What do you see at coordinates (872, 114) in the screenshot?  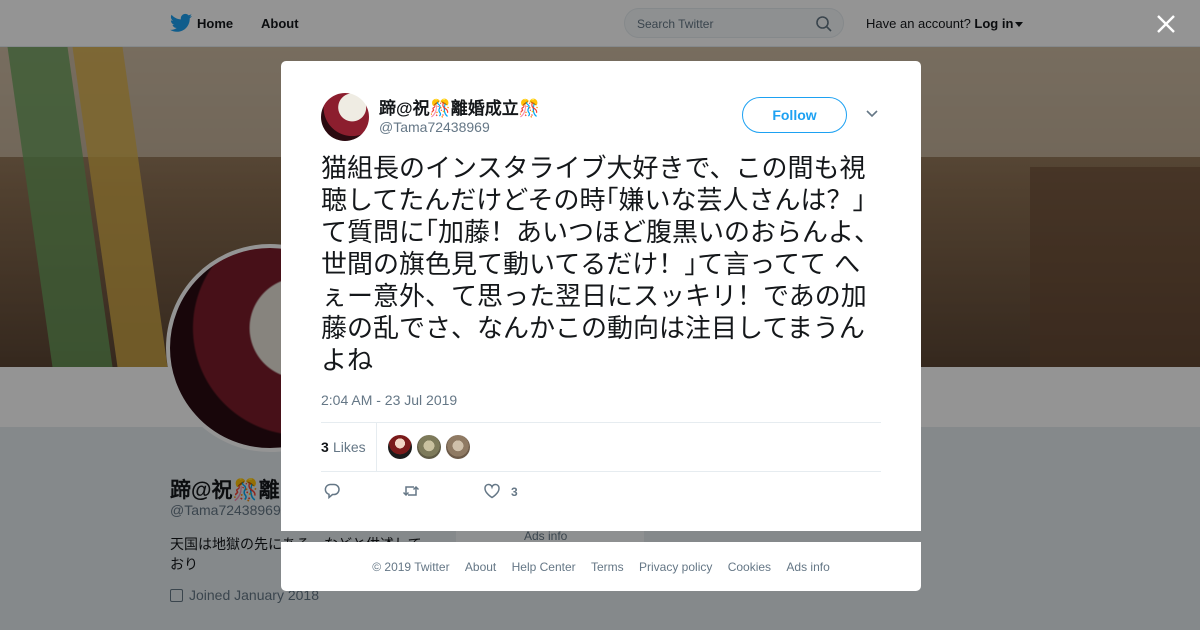 I see `chevron-down-icon` at bounding box center [872, 114].